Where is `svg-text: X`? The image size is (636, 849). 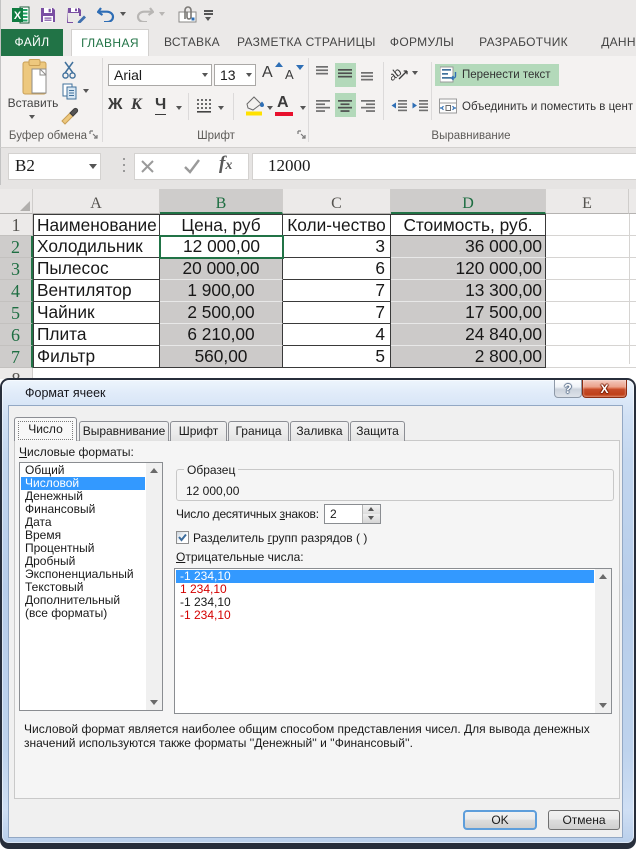 svg-text: X is located at coordinates (18, 16).